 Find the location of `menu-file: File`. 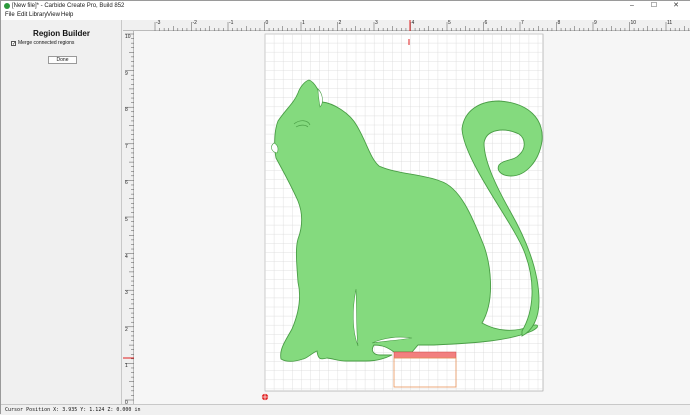

menu-file: File is located at coordinates (10, 15).